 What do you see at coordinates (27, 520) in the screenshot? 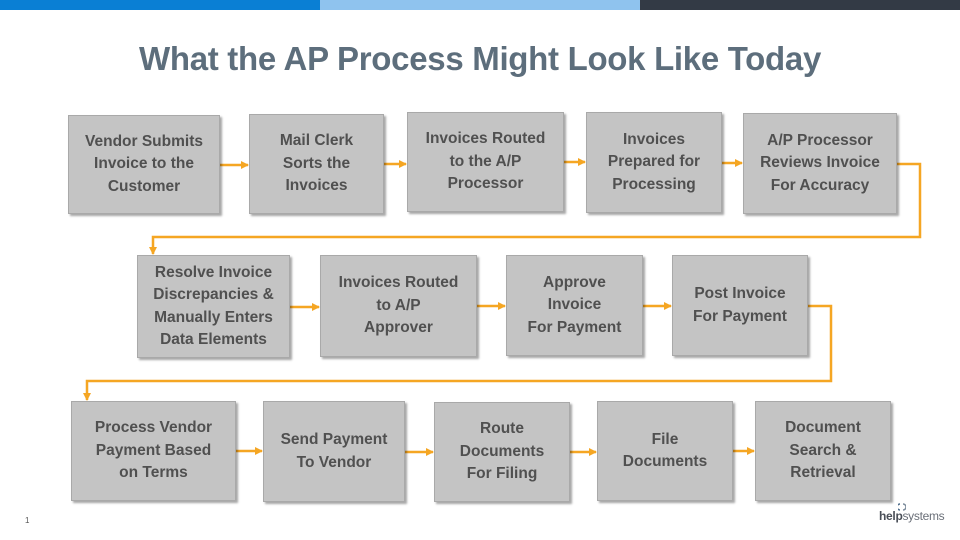
I see `page-number: 1` at bounding box center [27, 520].